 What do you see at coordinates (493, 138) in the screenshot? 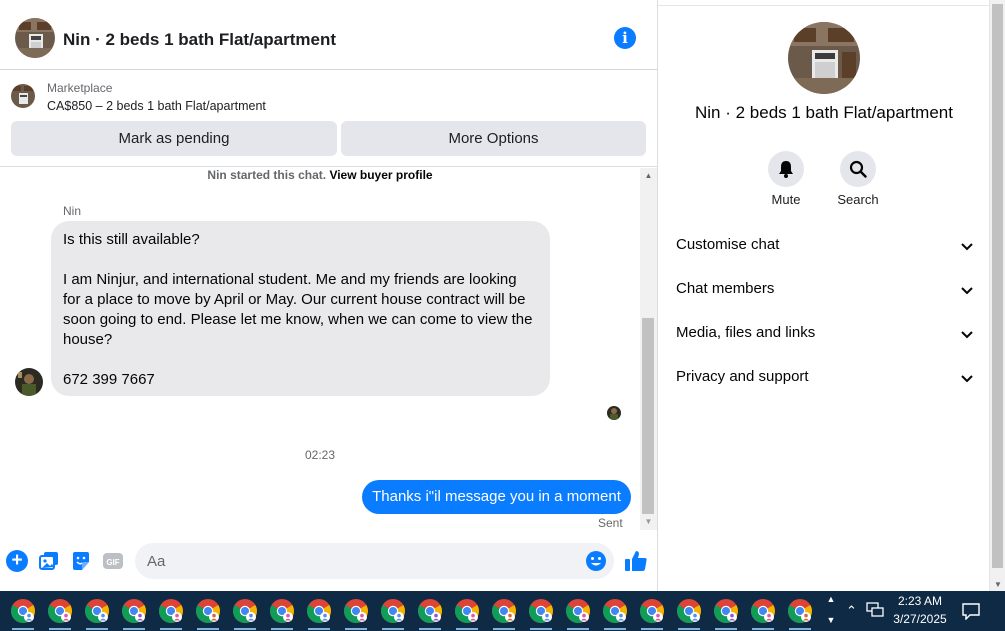
I see `more-options-button: More Options` at bounding box center [493, 138].